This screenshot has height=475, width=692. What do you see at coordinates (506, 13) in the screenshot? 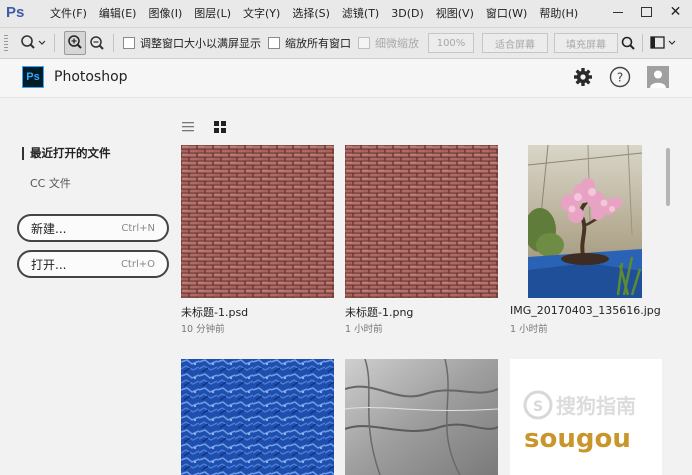
I see `menu-window: 窗口(W)` at bounding box center [506, 13].